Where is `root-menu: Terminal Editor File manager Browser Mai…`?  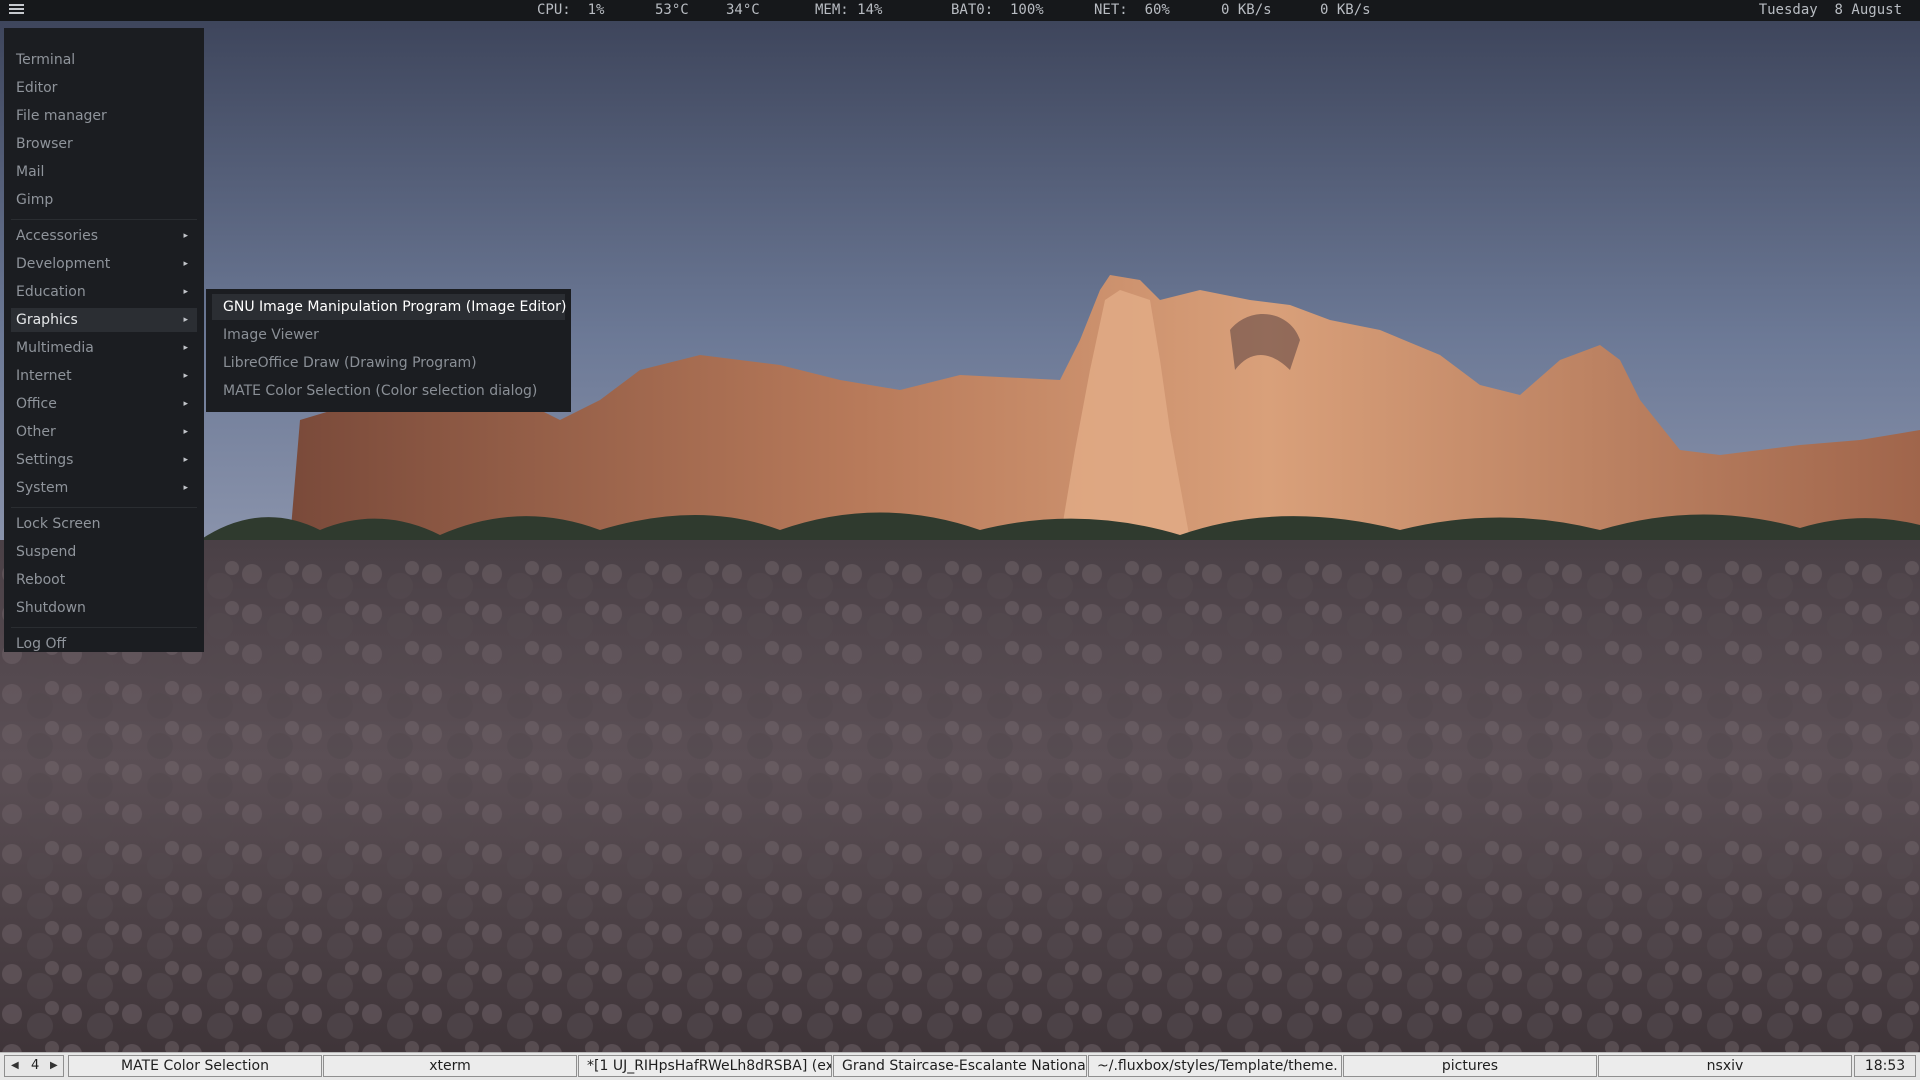 root-menu: Terminal Editor File manager Browser Mai… is located at coordinates (104, 340).